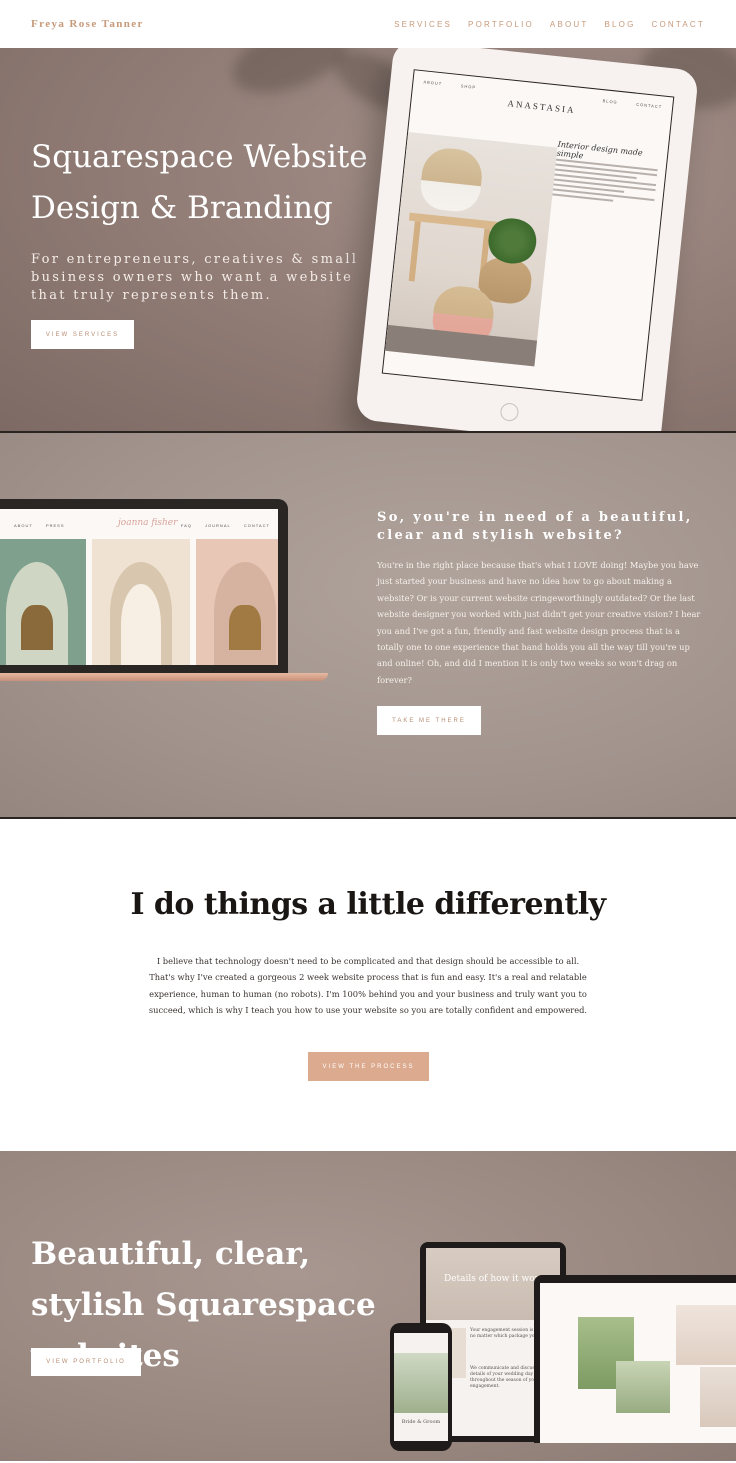 The width and height of the screenshot is (736, 1463). Describe the element at coordinates (649, 105) in the screenshot. I see `tablet-nav-item: CONTACT` at that location.